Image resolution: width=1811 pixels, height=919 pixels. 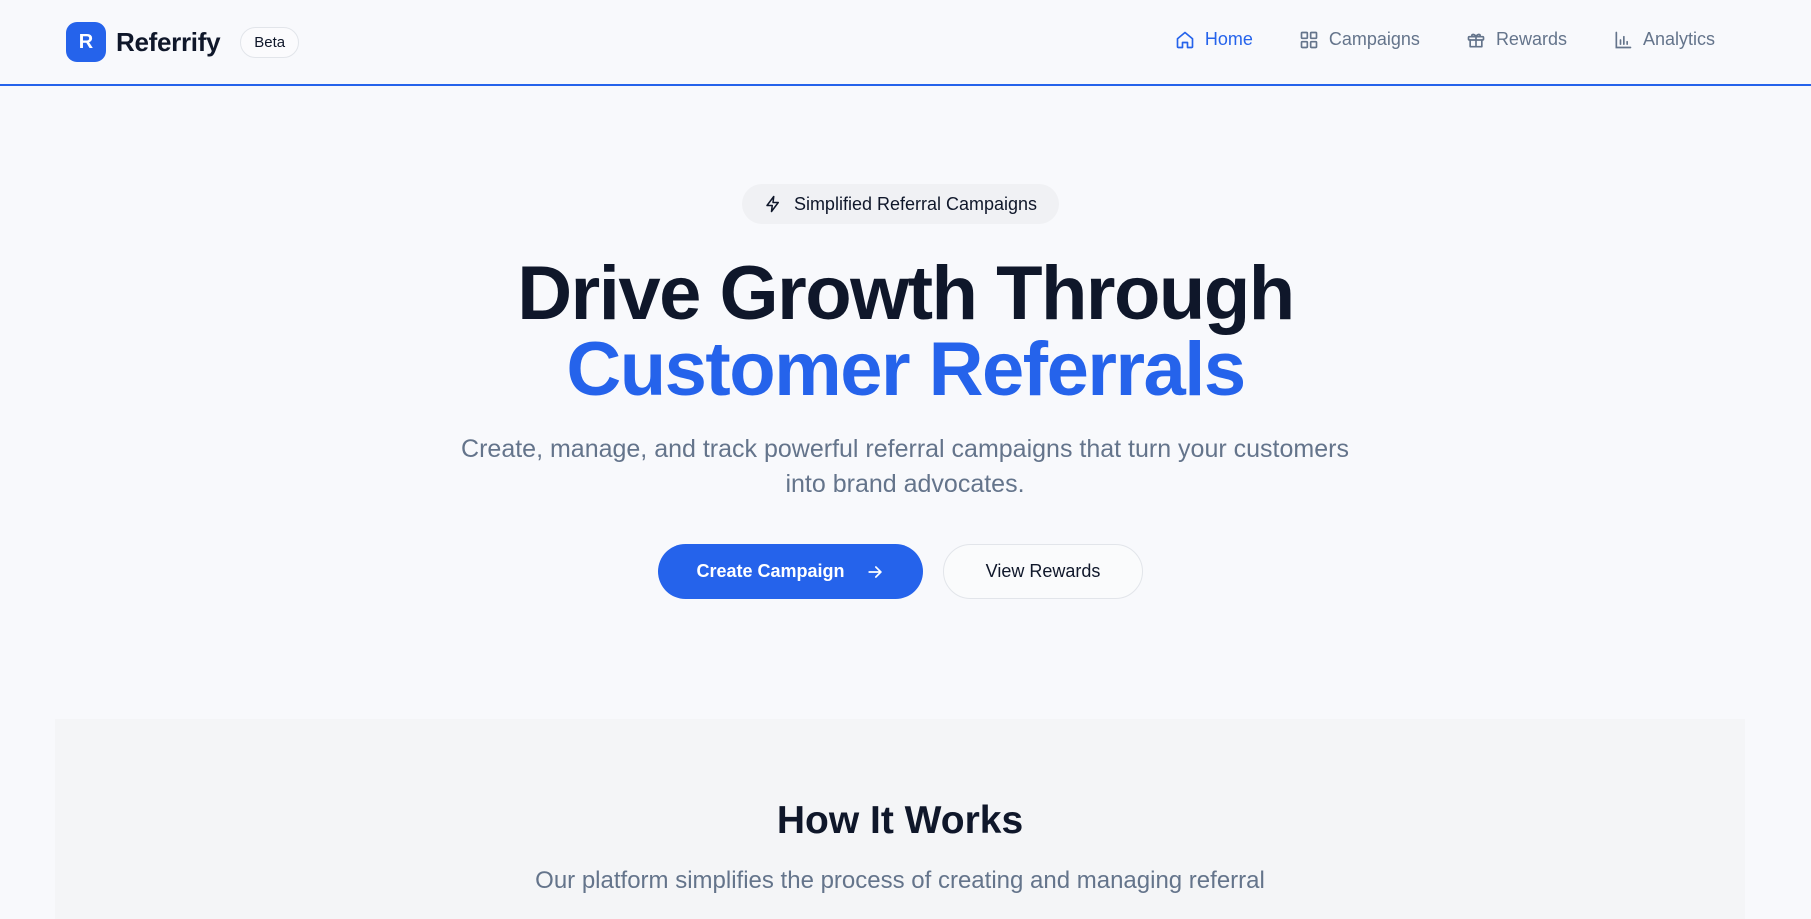 What do you see at coordinates (1476, 40) in the screenshot?
I see `gift-icon` at bounding box center [1476, 40].